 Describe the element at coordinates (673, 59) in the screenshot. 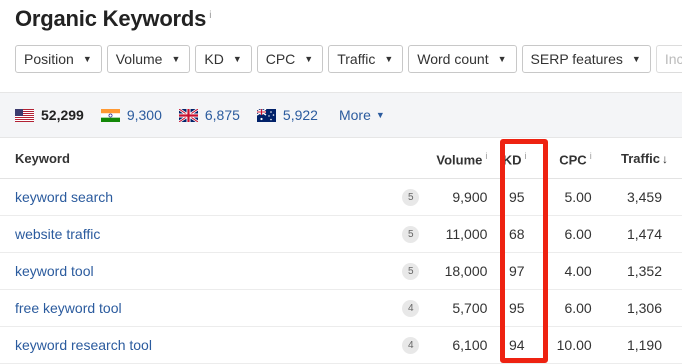

I see `filter-include-label: Incl` at that location.